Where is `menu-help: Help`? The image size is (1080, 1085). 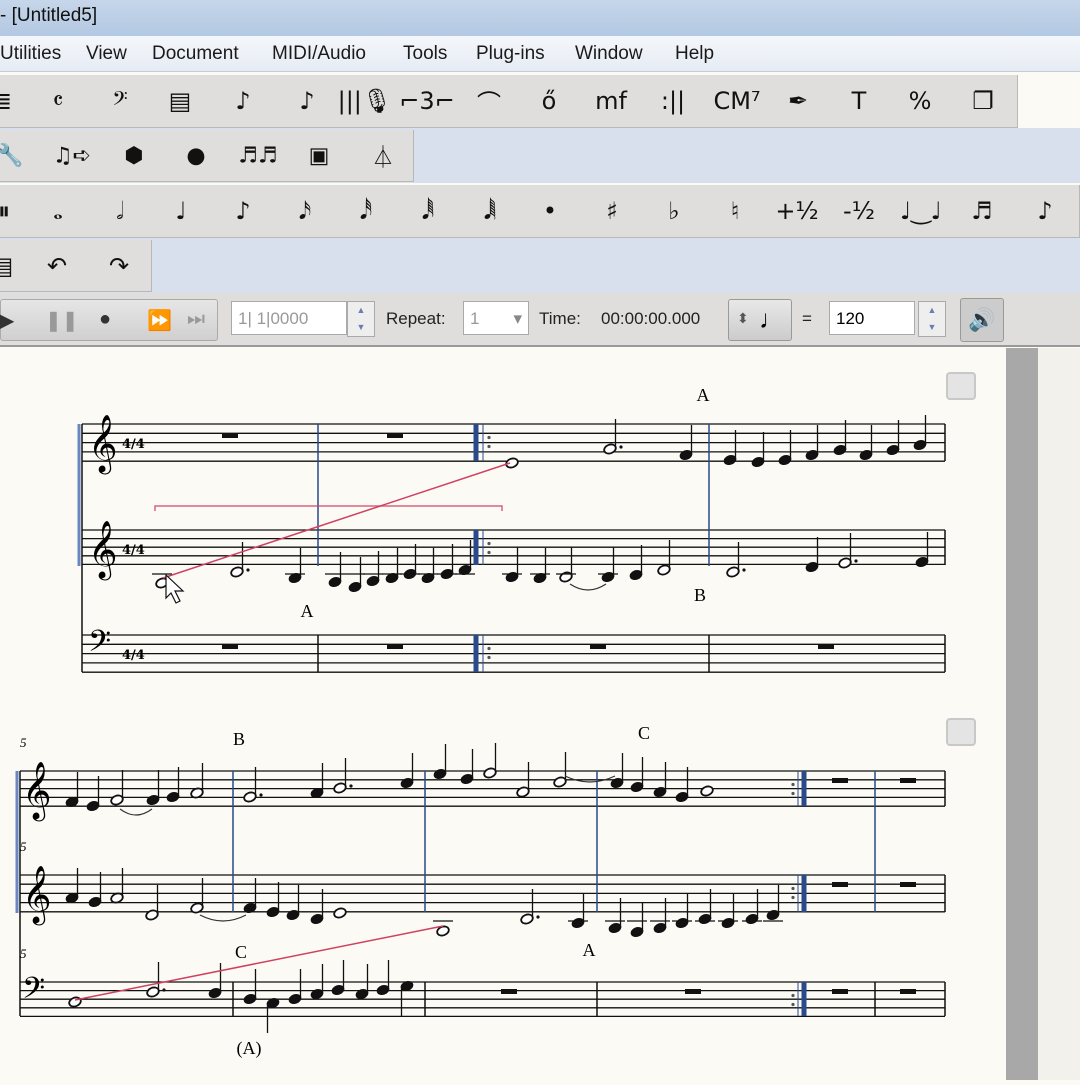
menu-help: Help is located at coordinates (694, 54).